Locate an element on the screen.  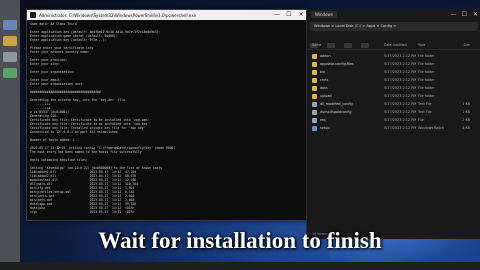
batch-file-icon is located at coordinates (314, 128).